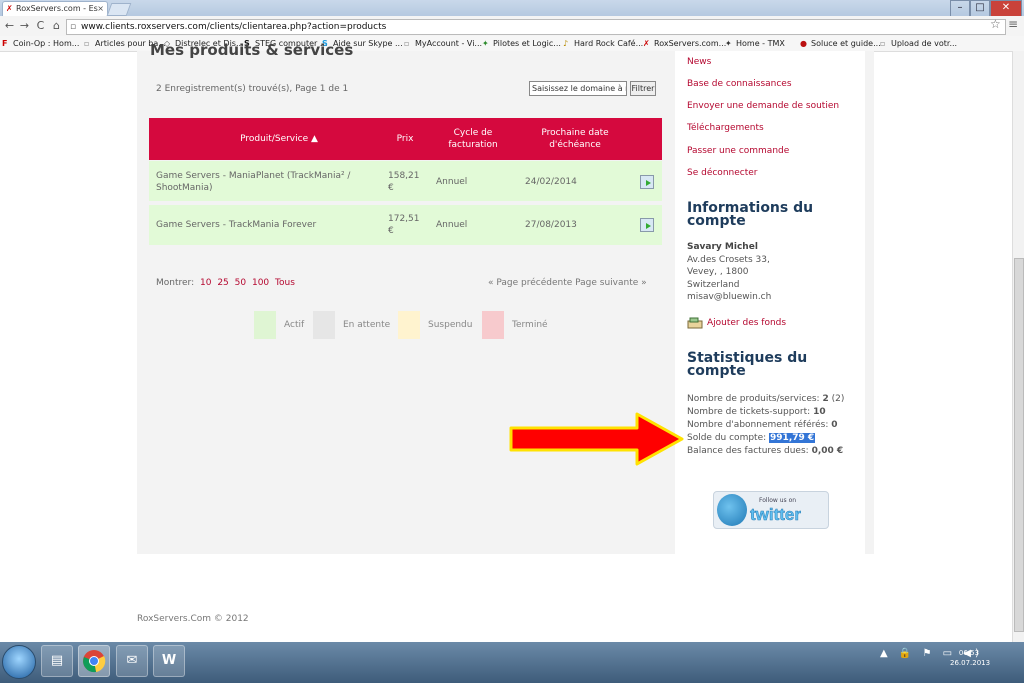  Describe the element at coordinates (695, 323) in the screenshot. I see `add-funds-icon` at that location.